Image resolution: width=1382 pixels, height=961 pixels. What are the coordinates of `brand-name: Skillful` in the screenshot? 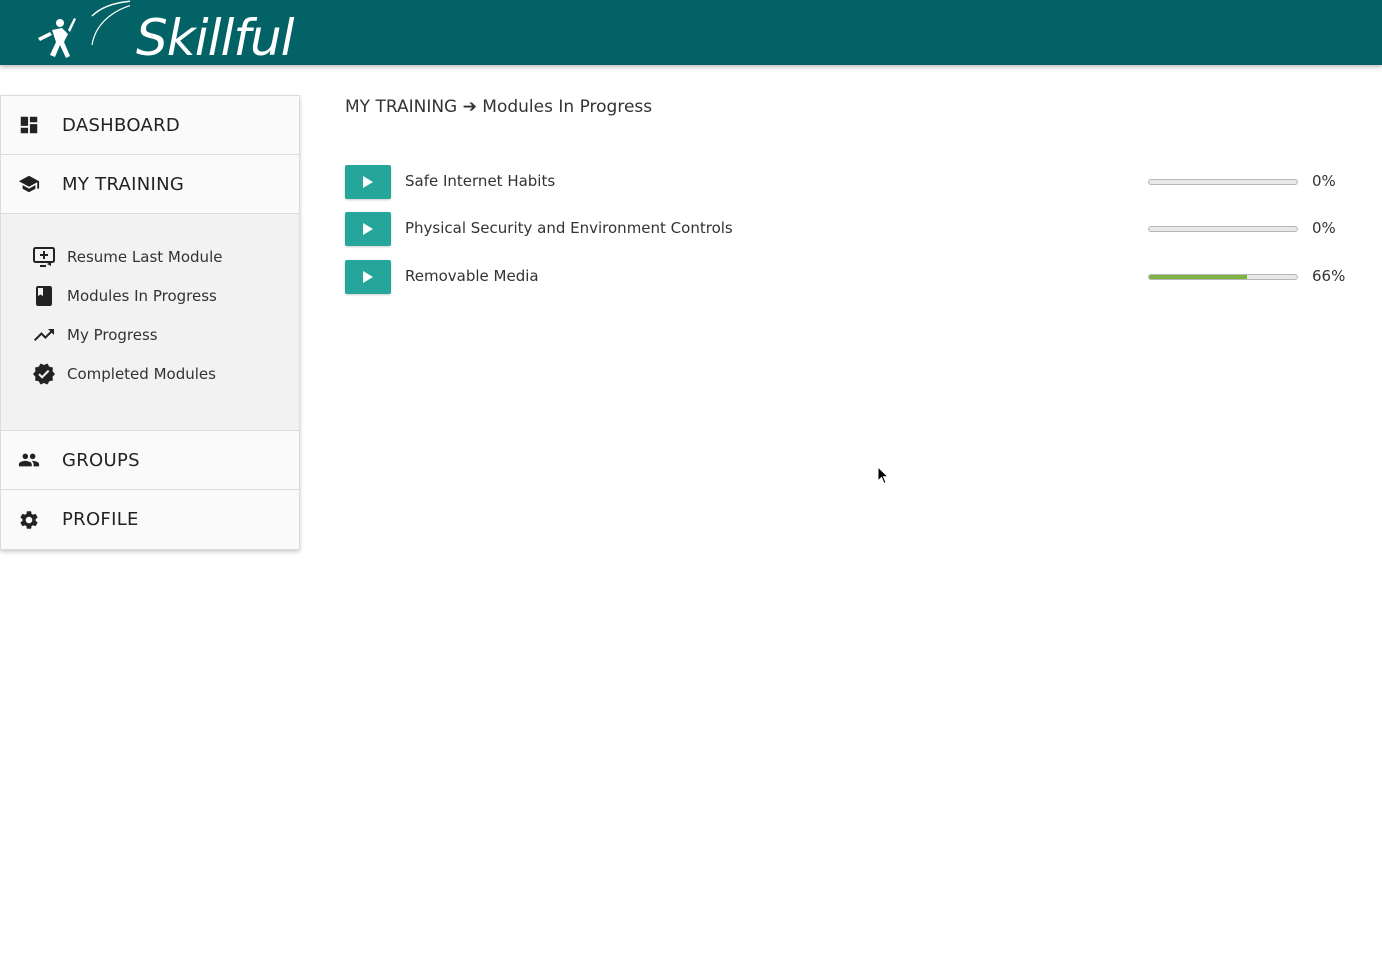 It's located at (215, 38).